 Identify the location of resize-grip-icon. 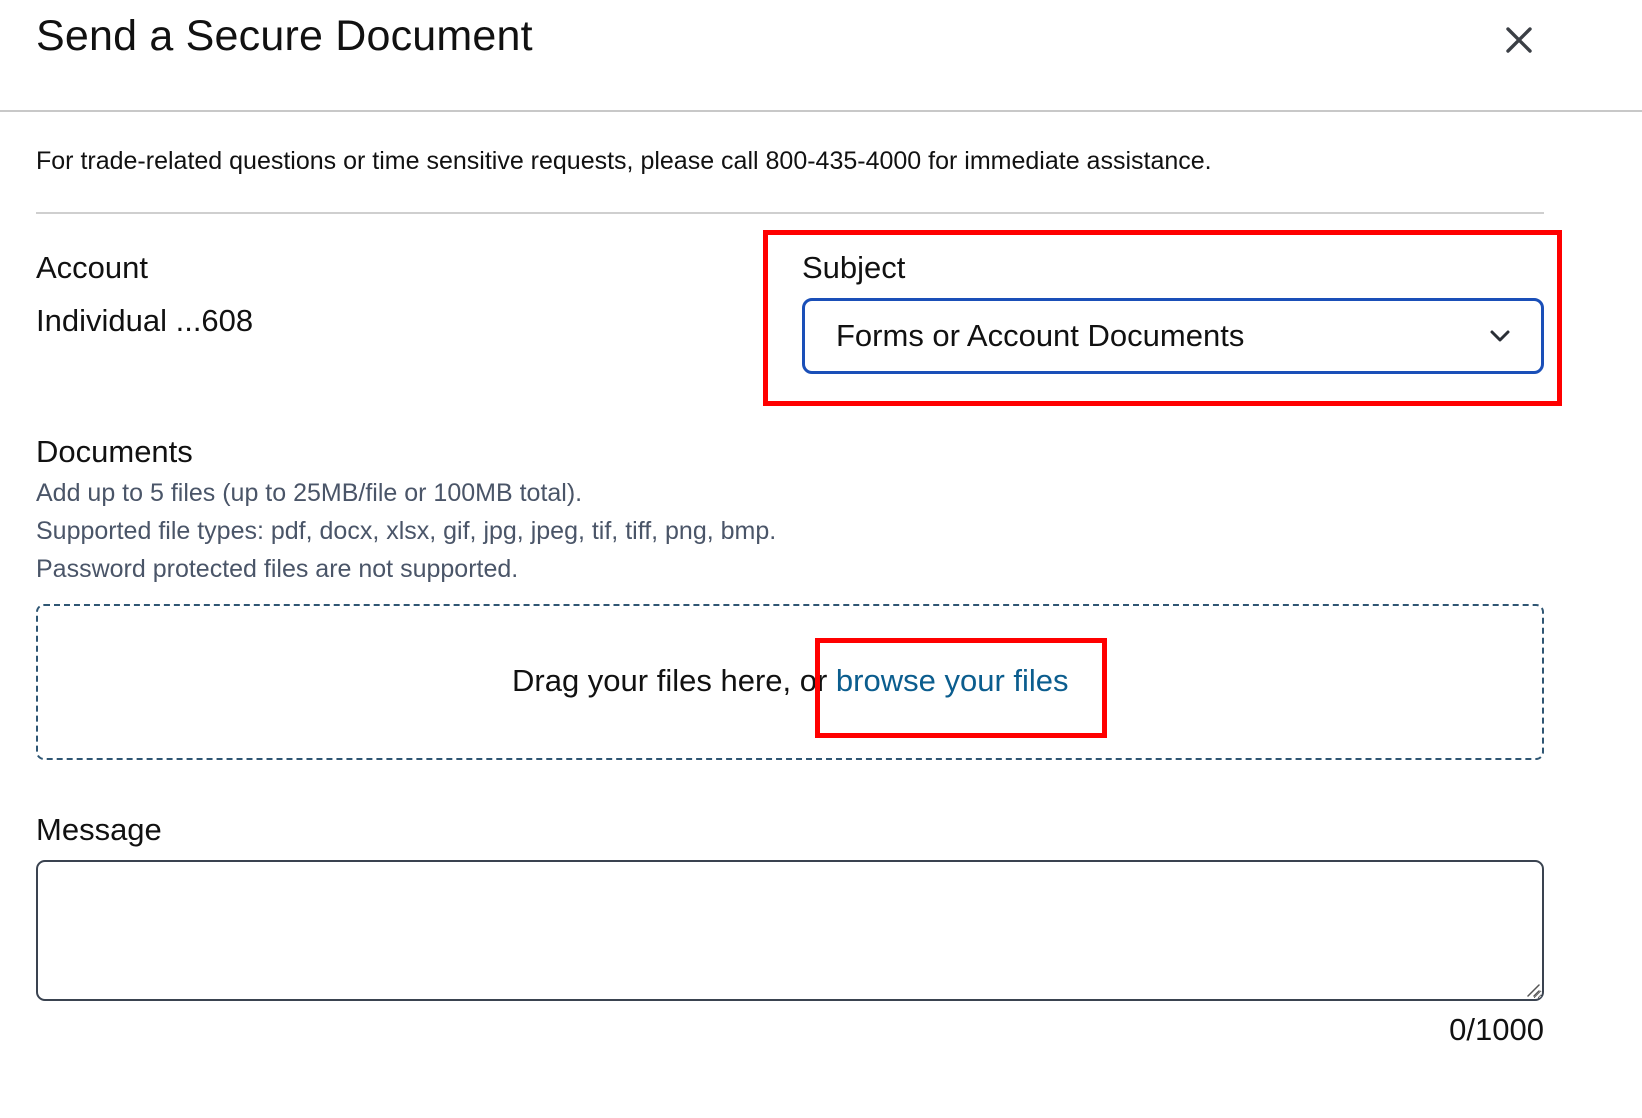
(1532, 989).